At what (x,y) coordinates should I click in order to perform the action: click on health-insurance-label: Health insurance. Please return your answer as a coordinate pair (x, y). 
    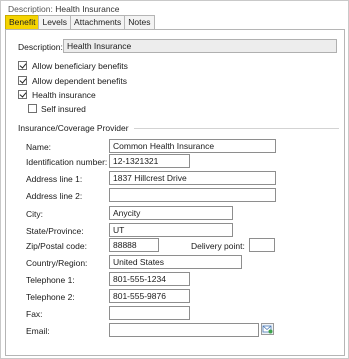
    Looking at the image, I should click on (64, 95).